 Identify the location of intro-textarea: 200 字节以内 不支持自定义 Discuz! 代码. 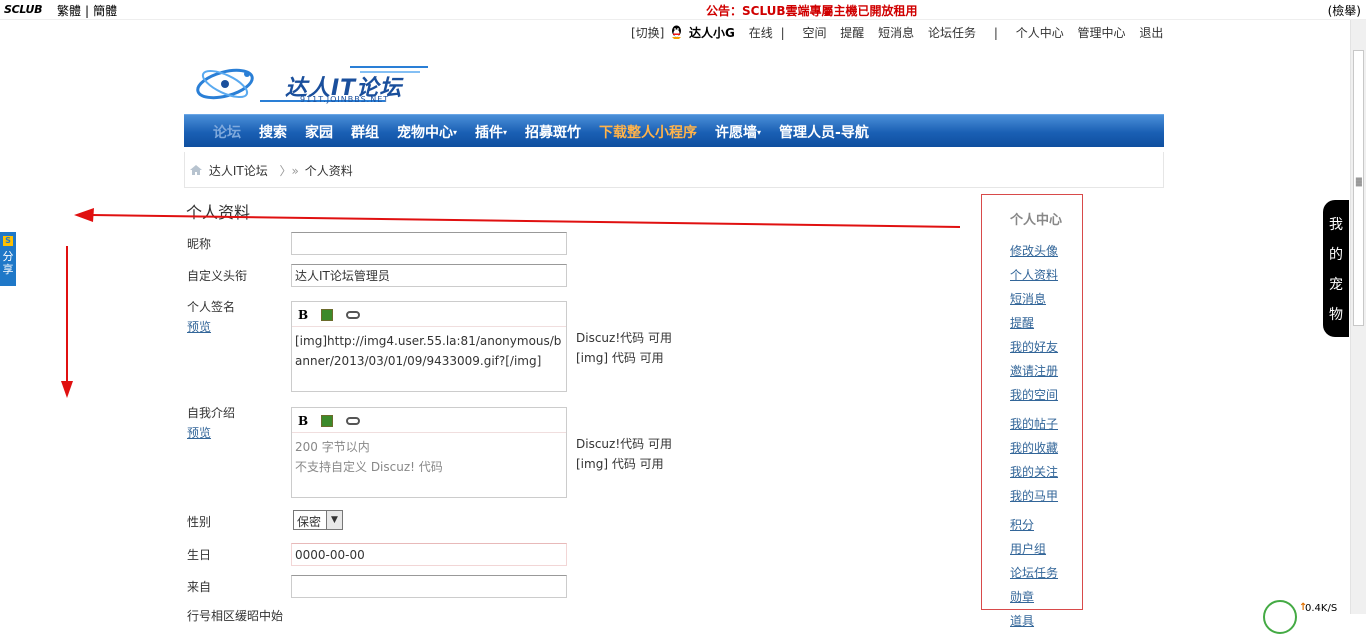
(429, 457).